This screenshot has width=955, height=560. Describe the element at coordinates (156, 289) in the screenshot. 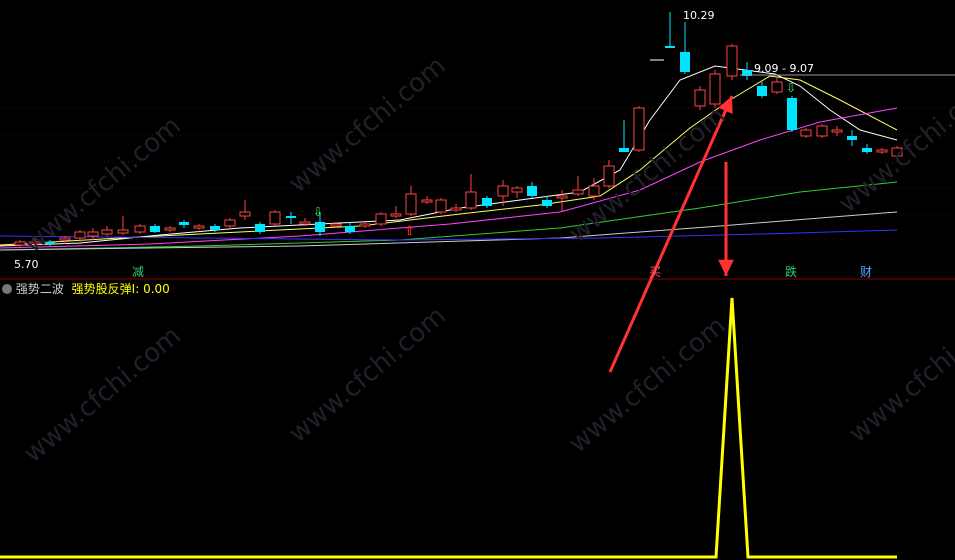

I see `indicator-value: 0.00` at that location.